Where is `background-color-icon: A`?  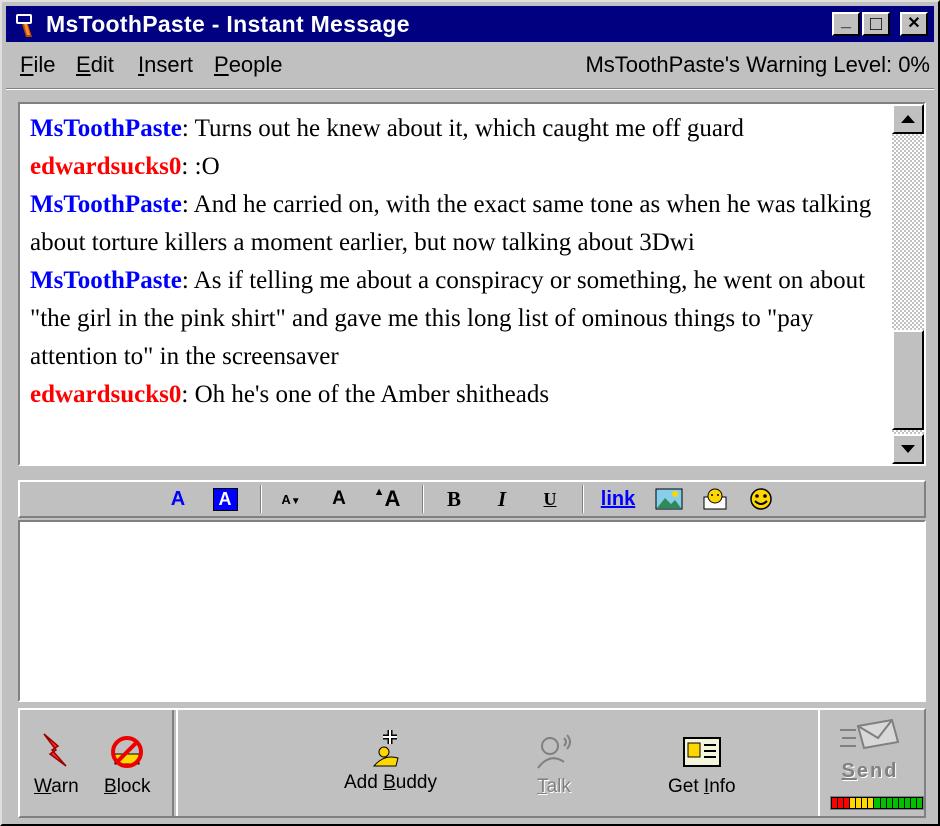 background-color-icon: A is located at coordinates (225, 499).